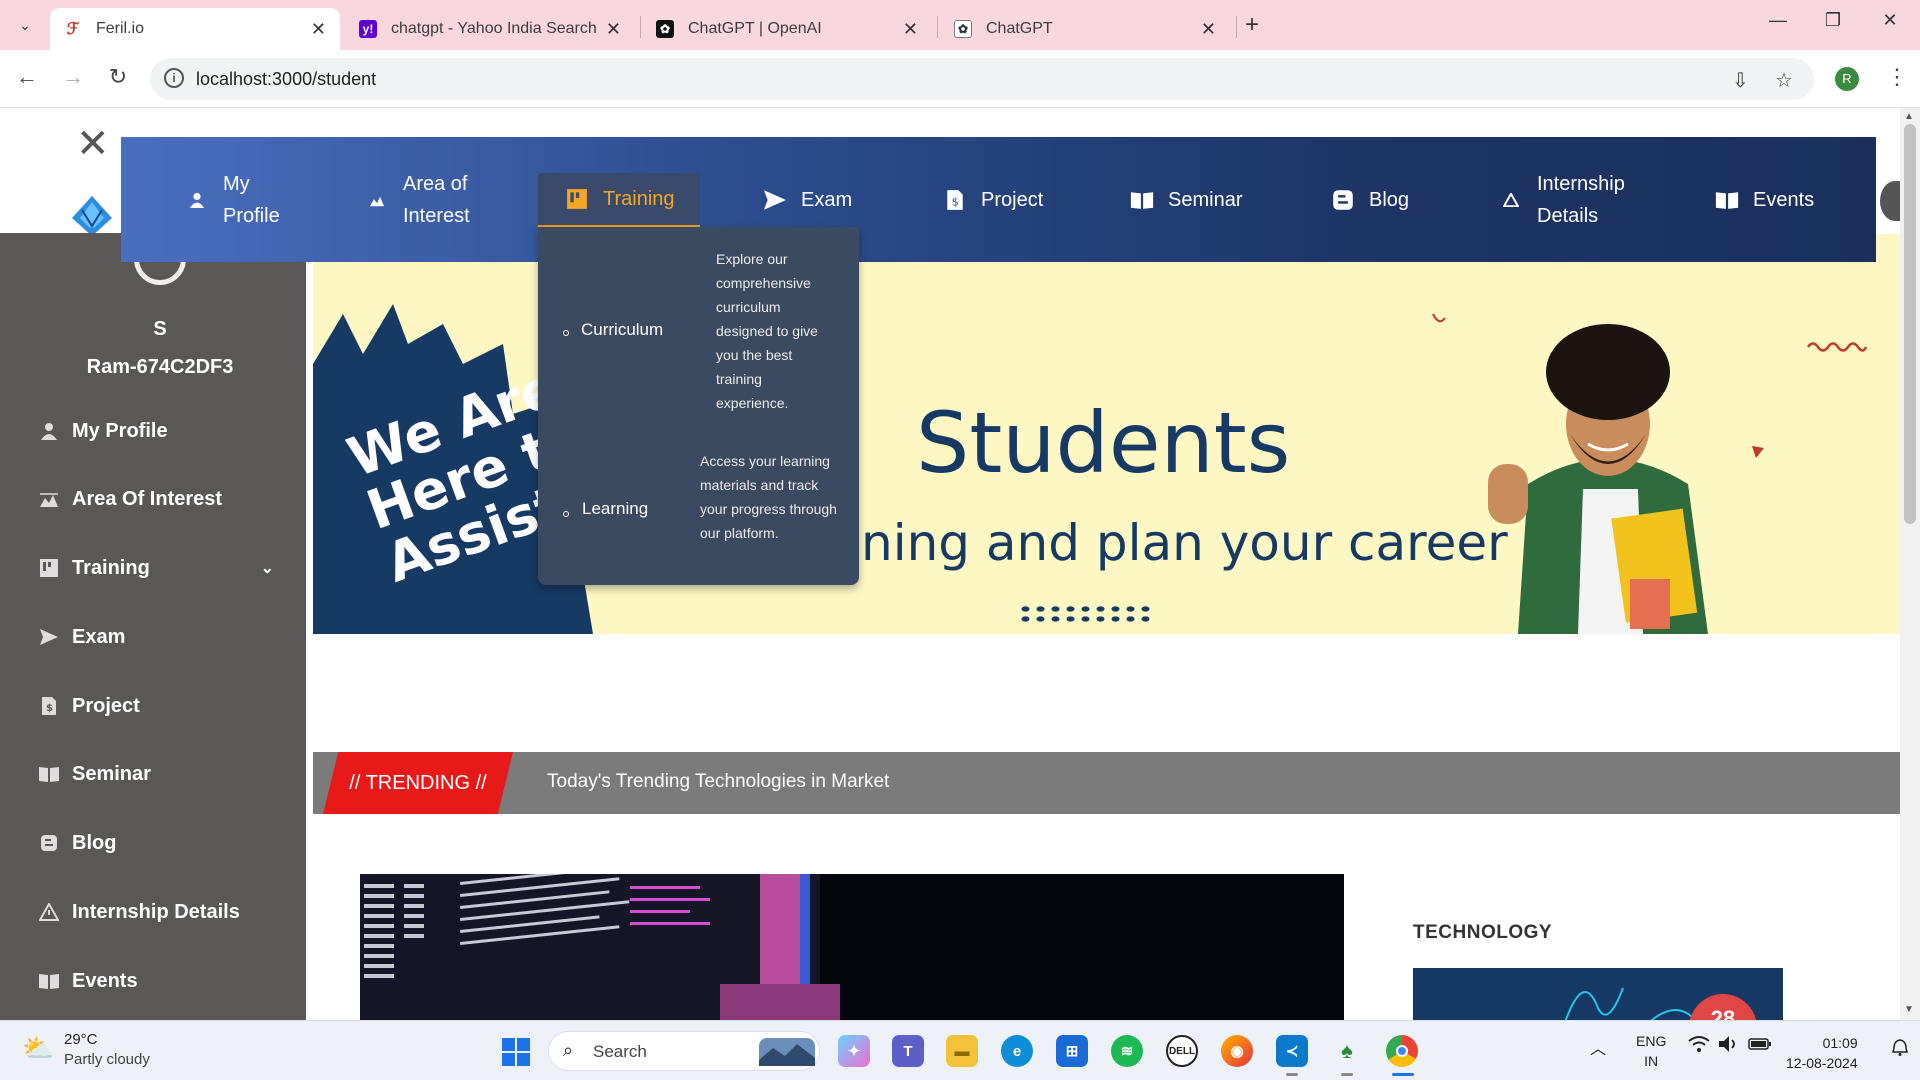 This screenshot has width=1920, height=1080. Describe the element at coordinates (27, 77) in the screenshot. I see `back-icon: ←` at that location.